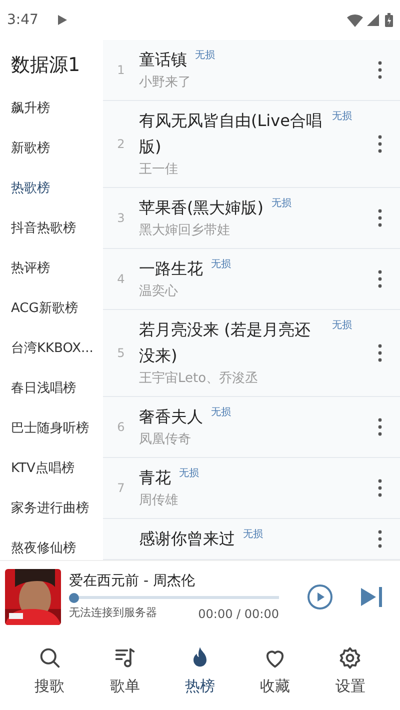 Image resolution: width=400 pixels, height=710 pixels. I want to click on next-track-icon, so click(372, 596).